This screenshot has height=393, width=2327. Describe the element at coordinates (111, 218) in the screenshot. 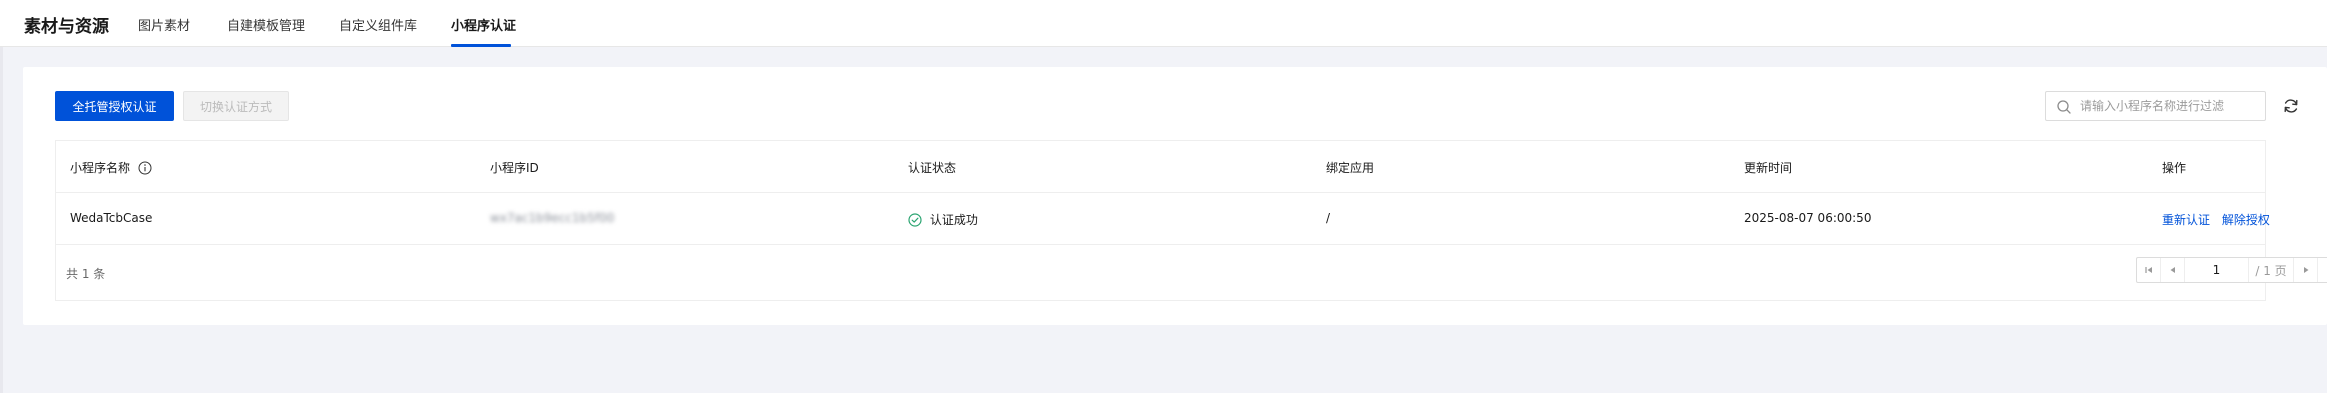

I see `cell-name: WedaTcbCase` at that location.